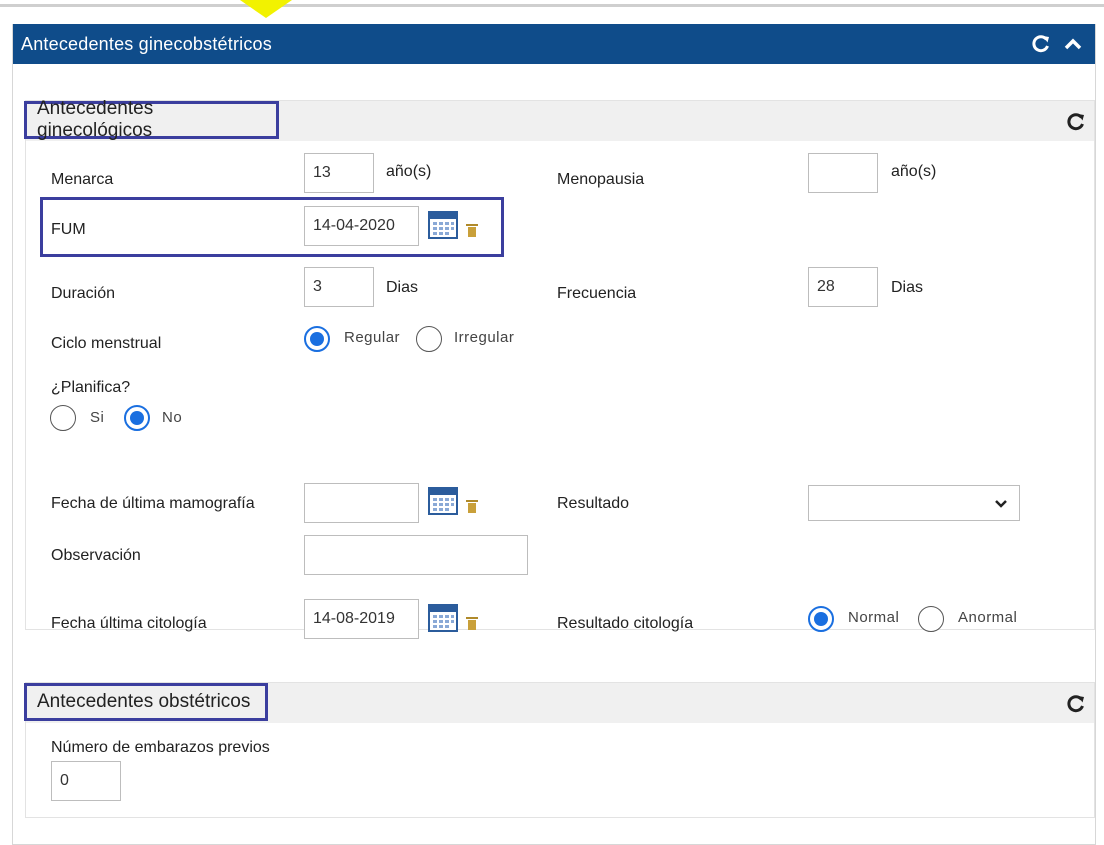 The width and height of the screenshot is (1104, 845). Describe the element at coordinates (97, 417) in the screenshot. I see `planifica-si-label: Si` at that location.